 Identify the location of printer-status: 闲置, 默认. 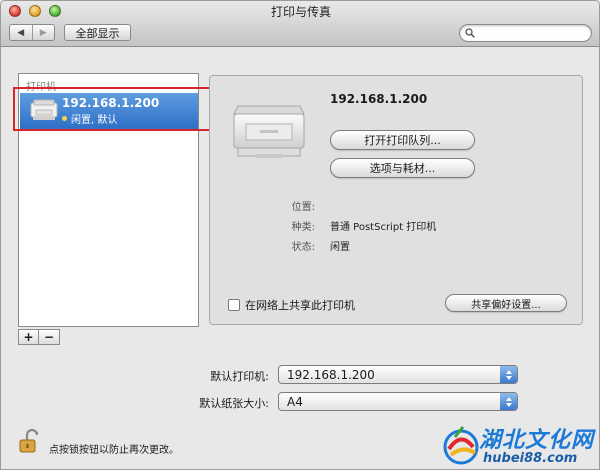
(89, 118).